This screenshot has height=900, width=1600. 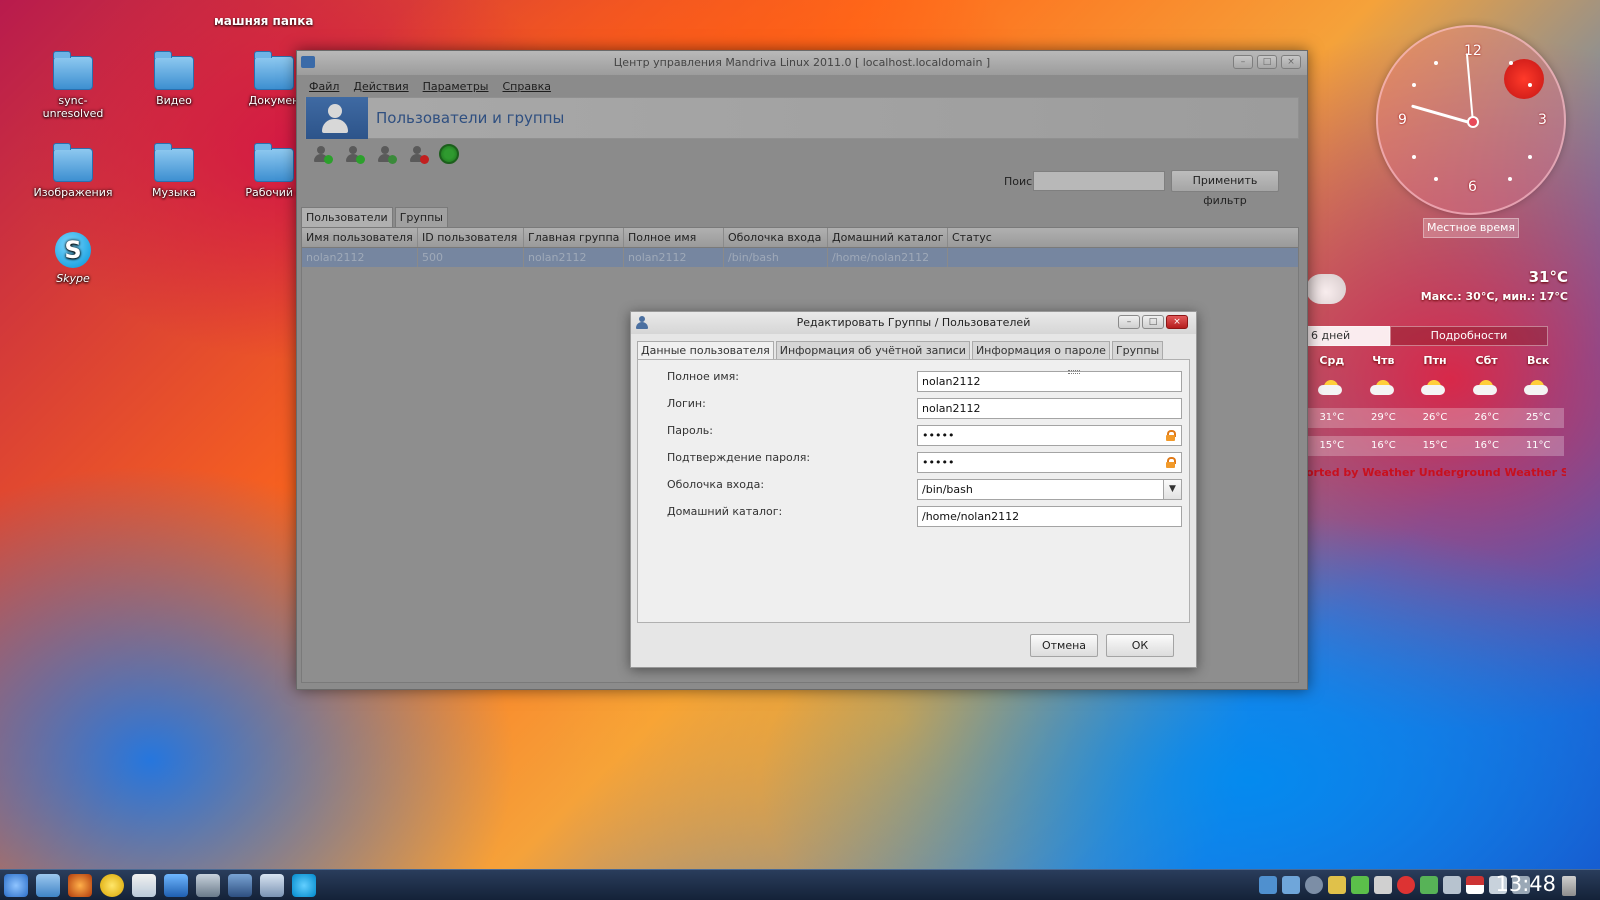 What do you see at coordinates (872, 350) in the screenshot?
I see `tab-account-info: Информация об учётной записи` at bounding box center [872, 350].